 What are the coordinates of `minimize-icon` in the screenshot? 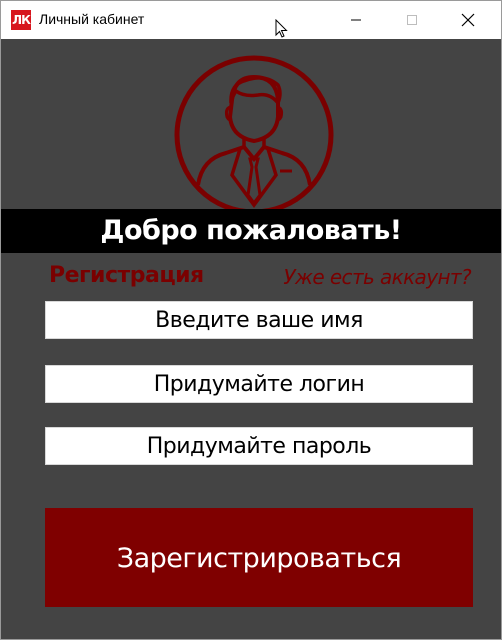 It's located at (356, 20).